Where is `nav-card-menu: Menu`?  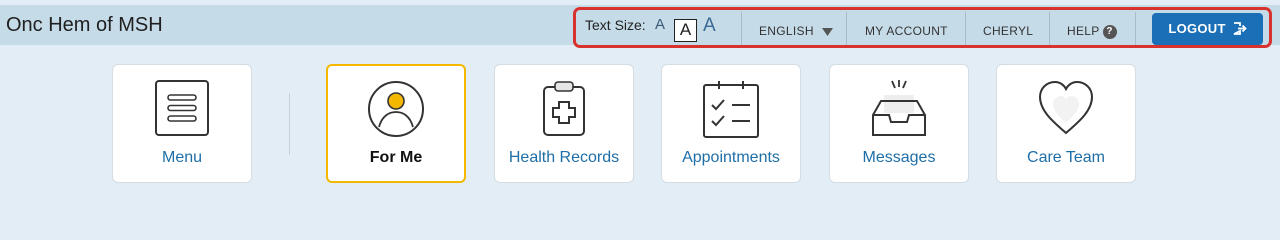 nav-card-menu: Menu is located at coordinates (182, 123).